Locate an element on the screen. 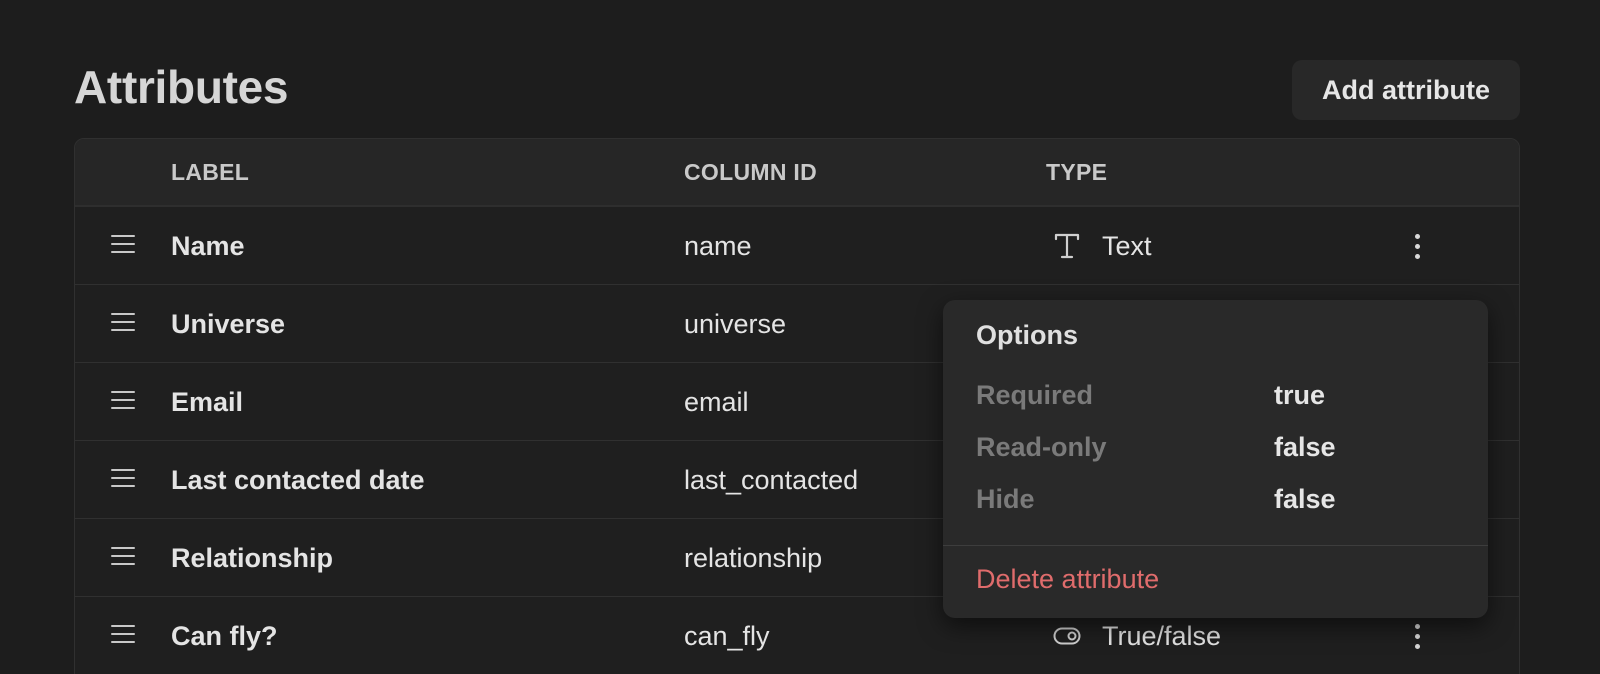 This screenshot has width=1600, height=674. attribute-column-id: relationship is located at coordinates (753, 557).